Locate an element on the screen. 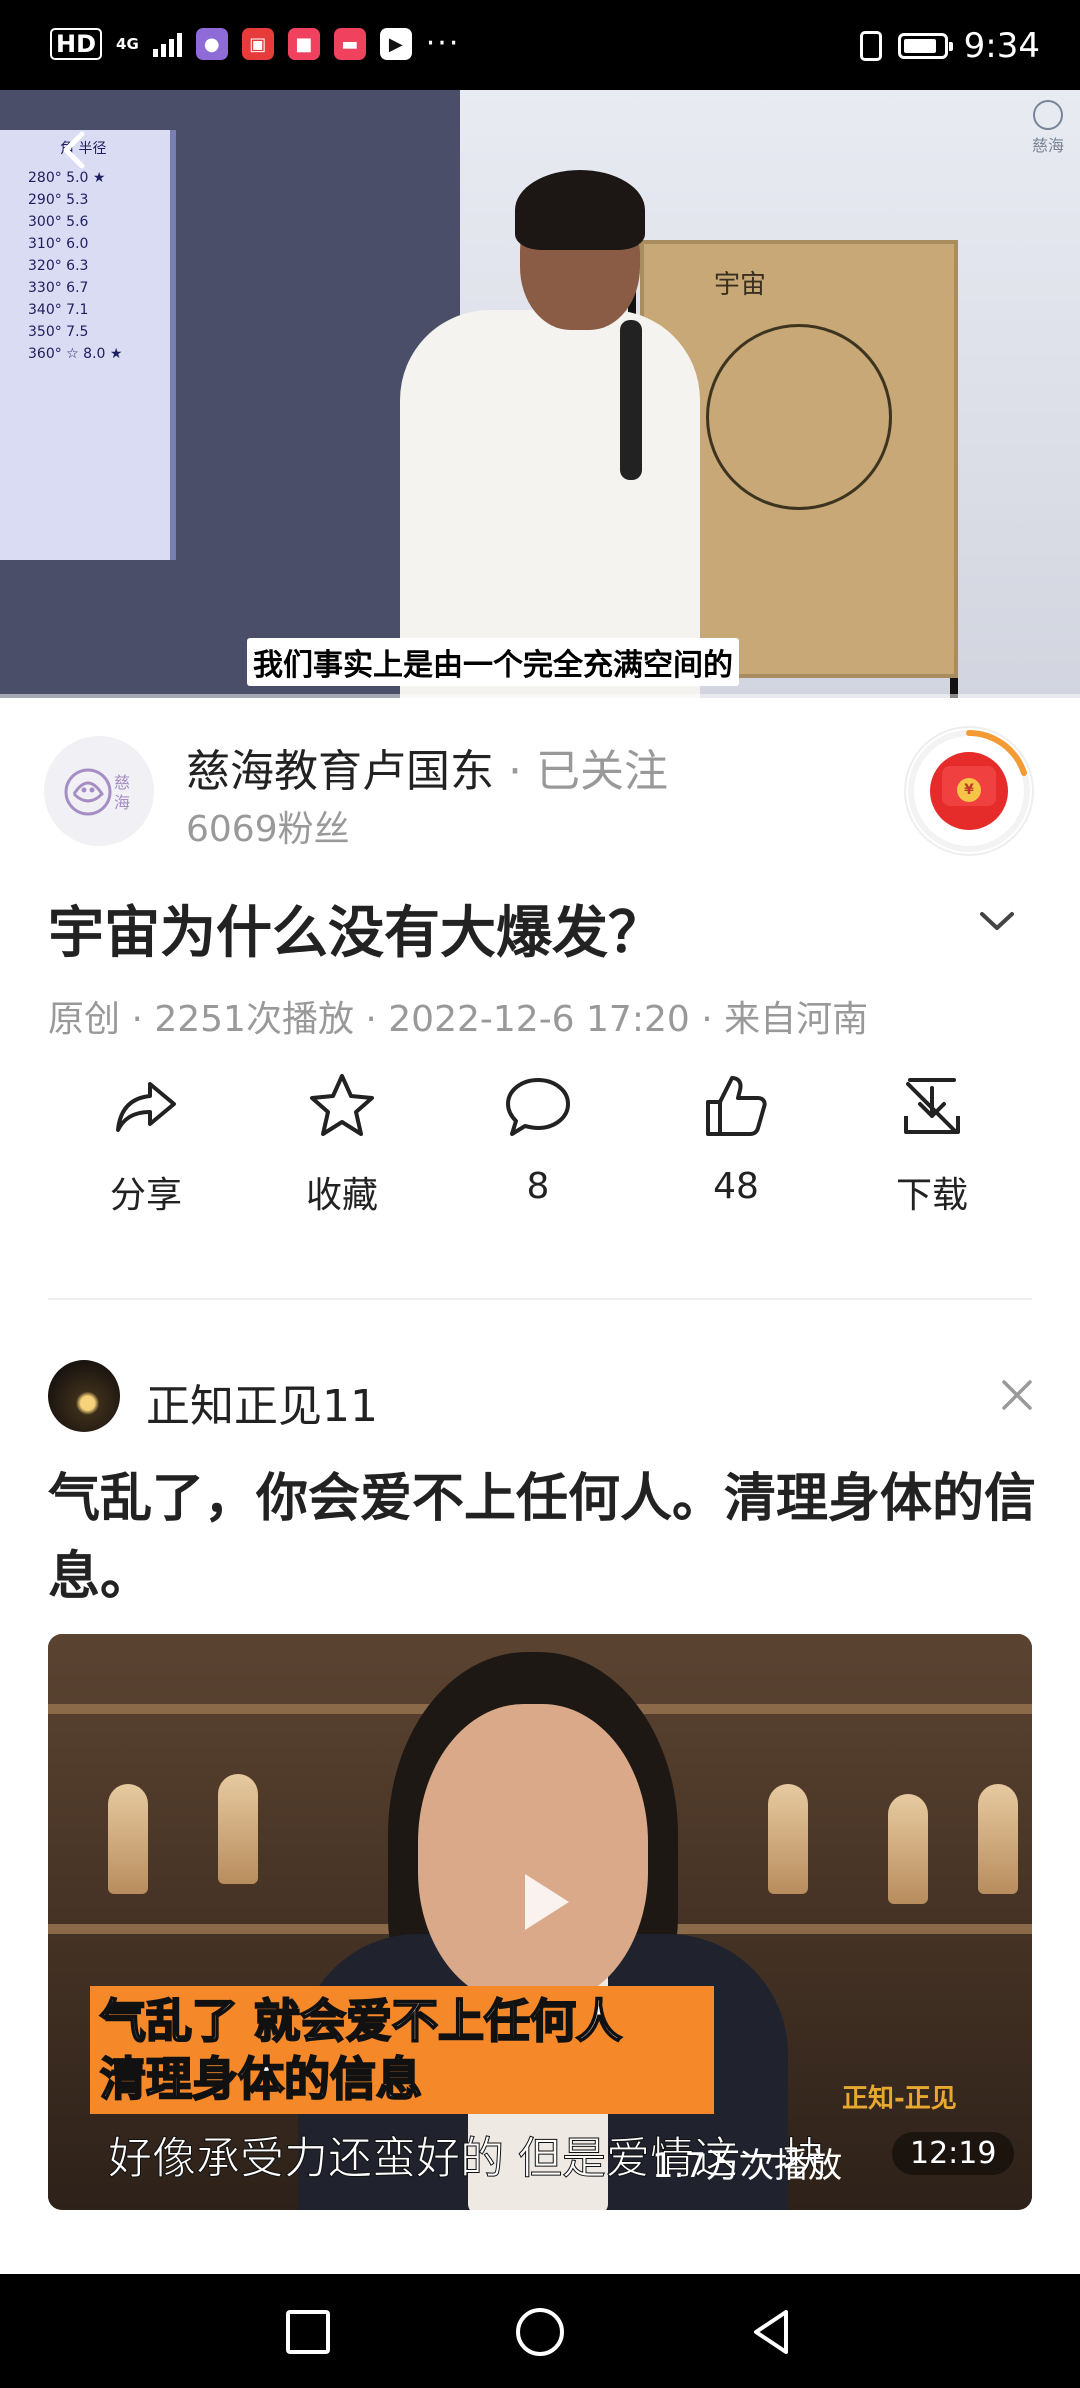 The image size is (1080, 2388). app-icon-2: ▣ is located at coordinates (257, 44).